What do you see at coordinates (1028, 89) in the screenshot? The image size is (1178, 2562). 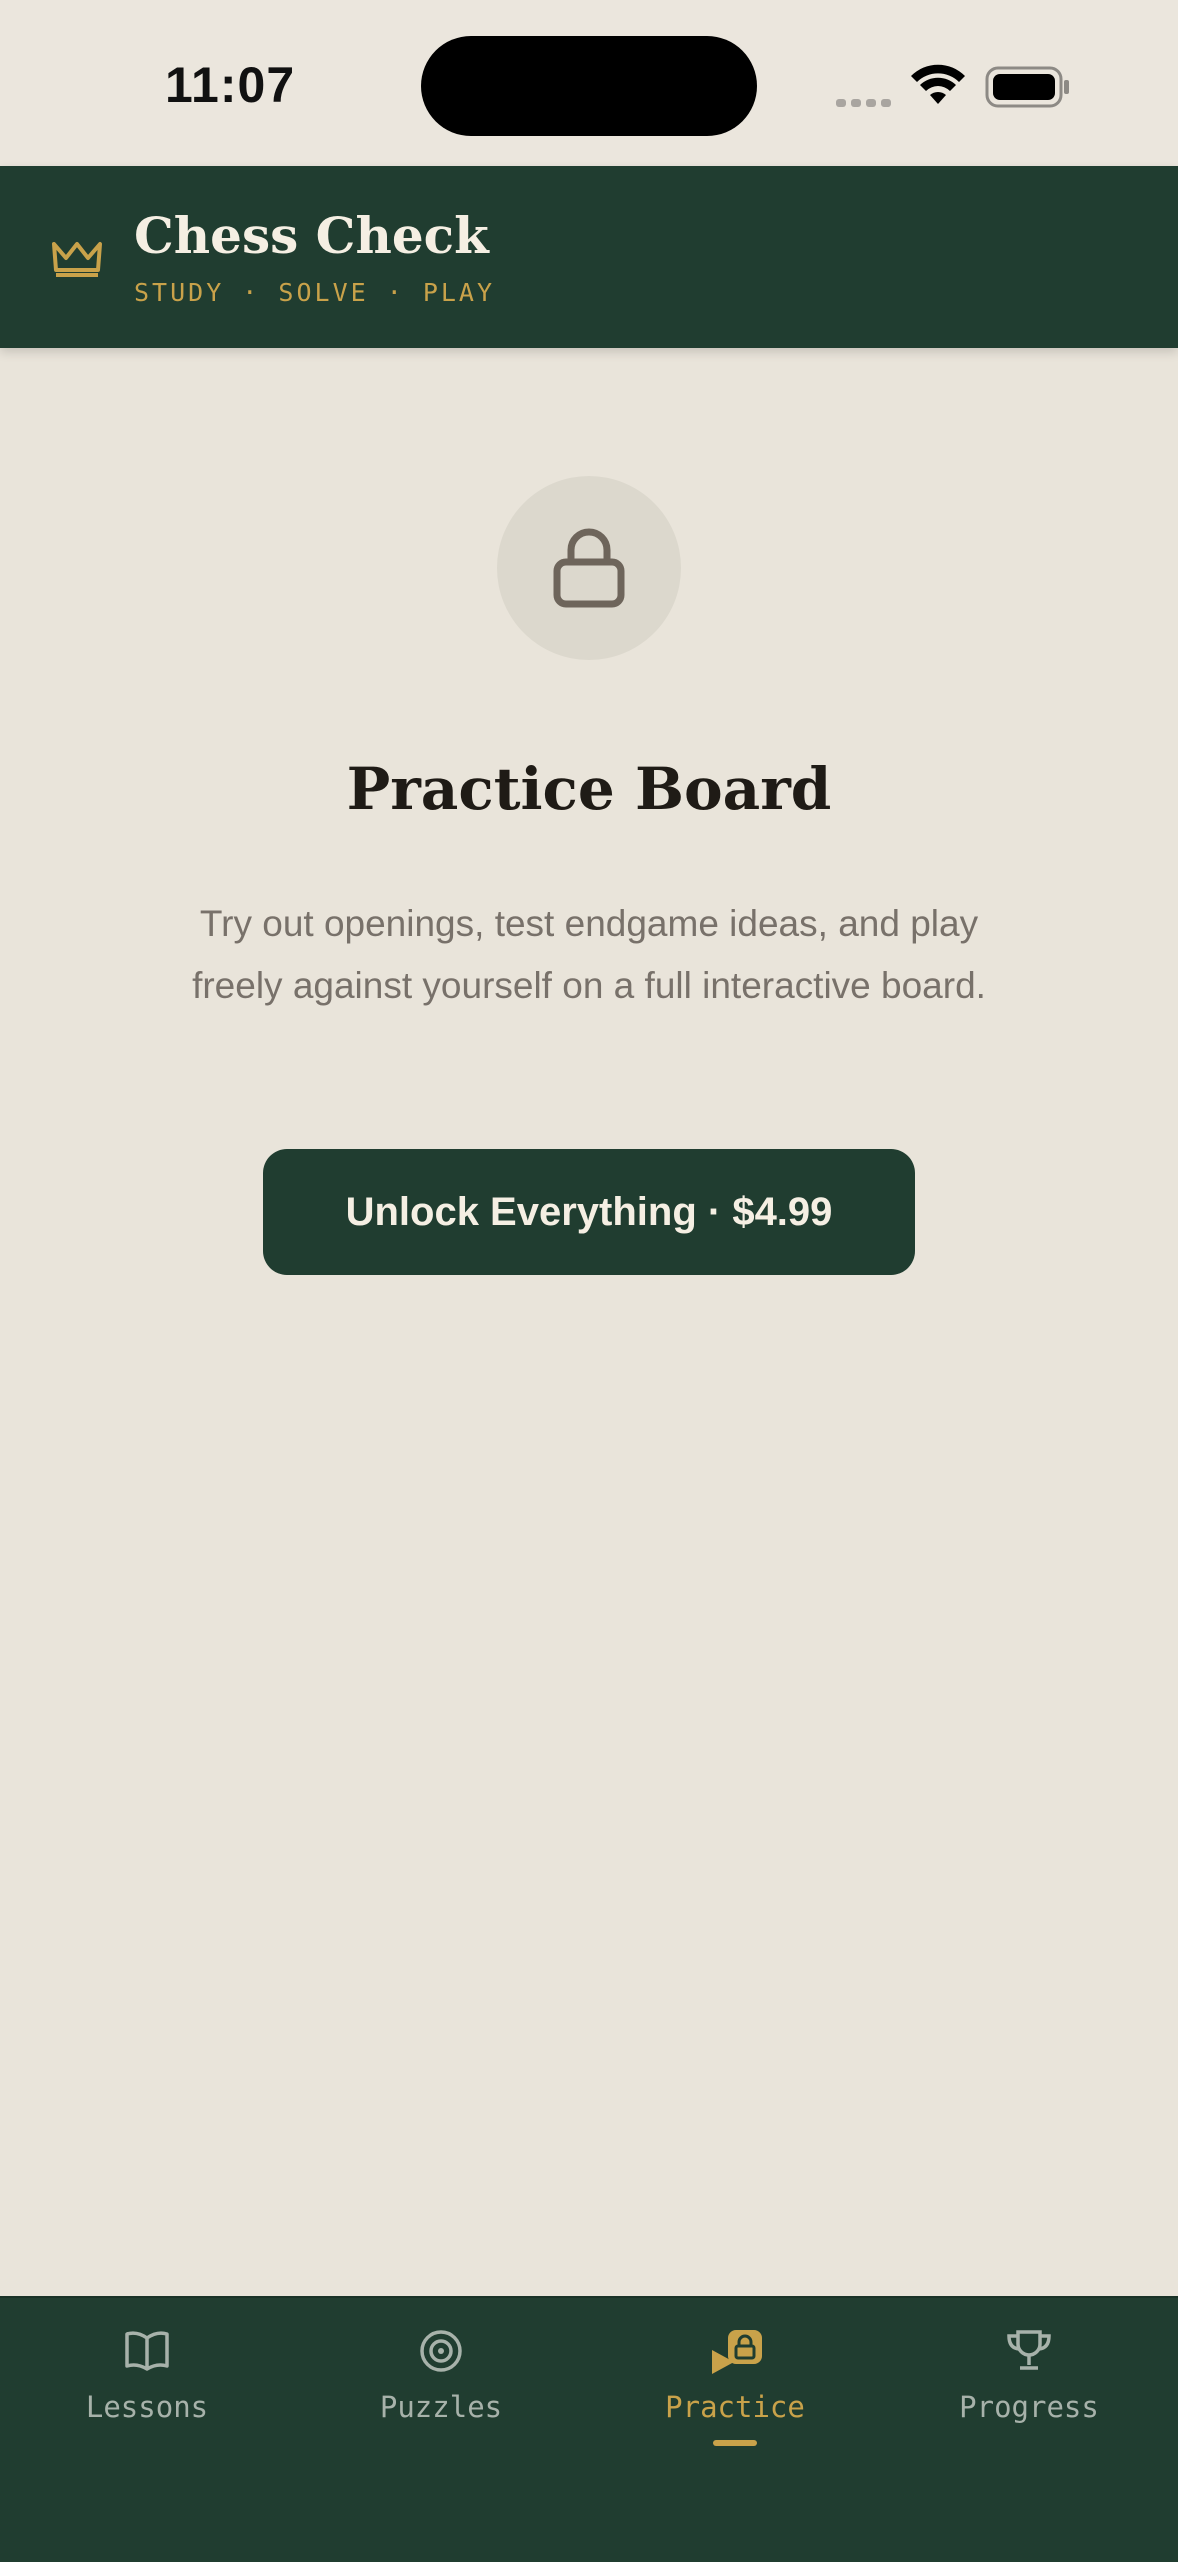 I see `battery-icon` at bounding box center [1028, 89].